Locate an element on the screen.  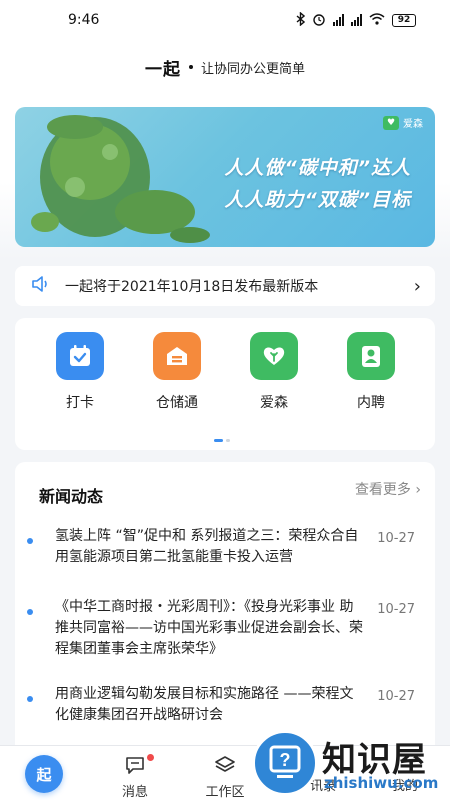
banner-badge-label: 爱森 is located at coordinates (413, 124).